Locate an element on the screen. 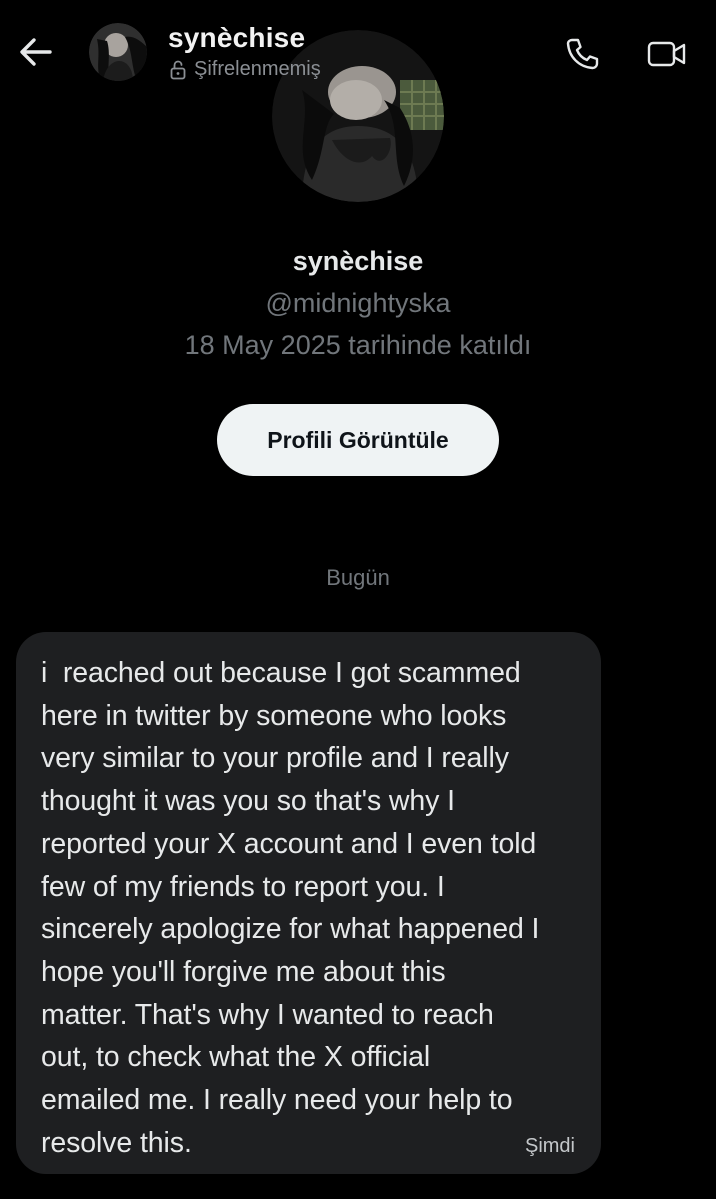  back-button is located at coordinates (36, 52).